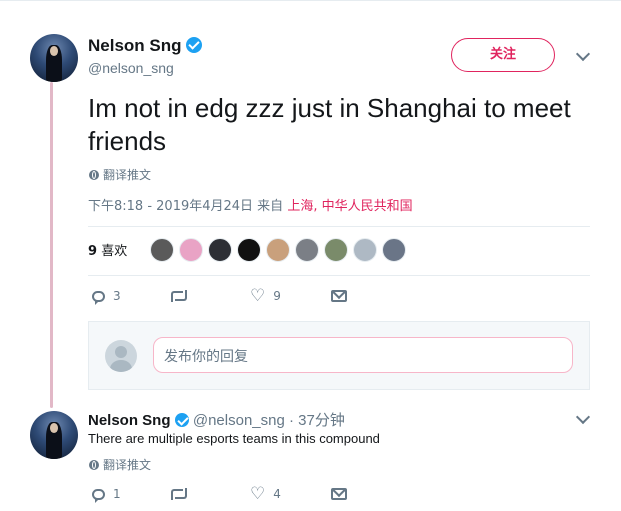  What do you see at coordinates (54, 58) in the screenshot?
I see `author-avatar` at bounding box center [54, 58].